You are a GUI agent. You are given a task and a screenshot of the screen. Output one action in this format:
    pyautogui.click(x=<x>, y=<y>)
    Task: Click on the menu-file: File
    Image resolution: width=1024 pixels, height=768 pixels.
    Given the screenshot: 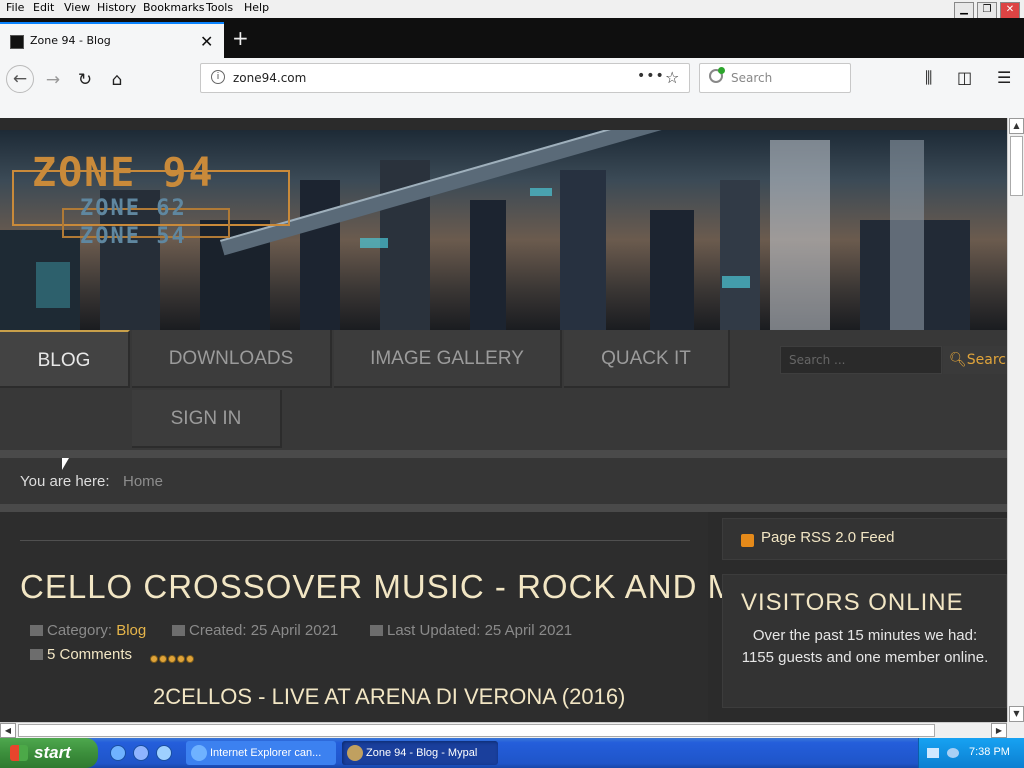 What is the action you would take?
    pyautogui.click(x=15, y=7)
    